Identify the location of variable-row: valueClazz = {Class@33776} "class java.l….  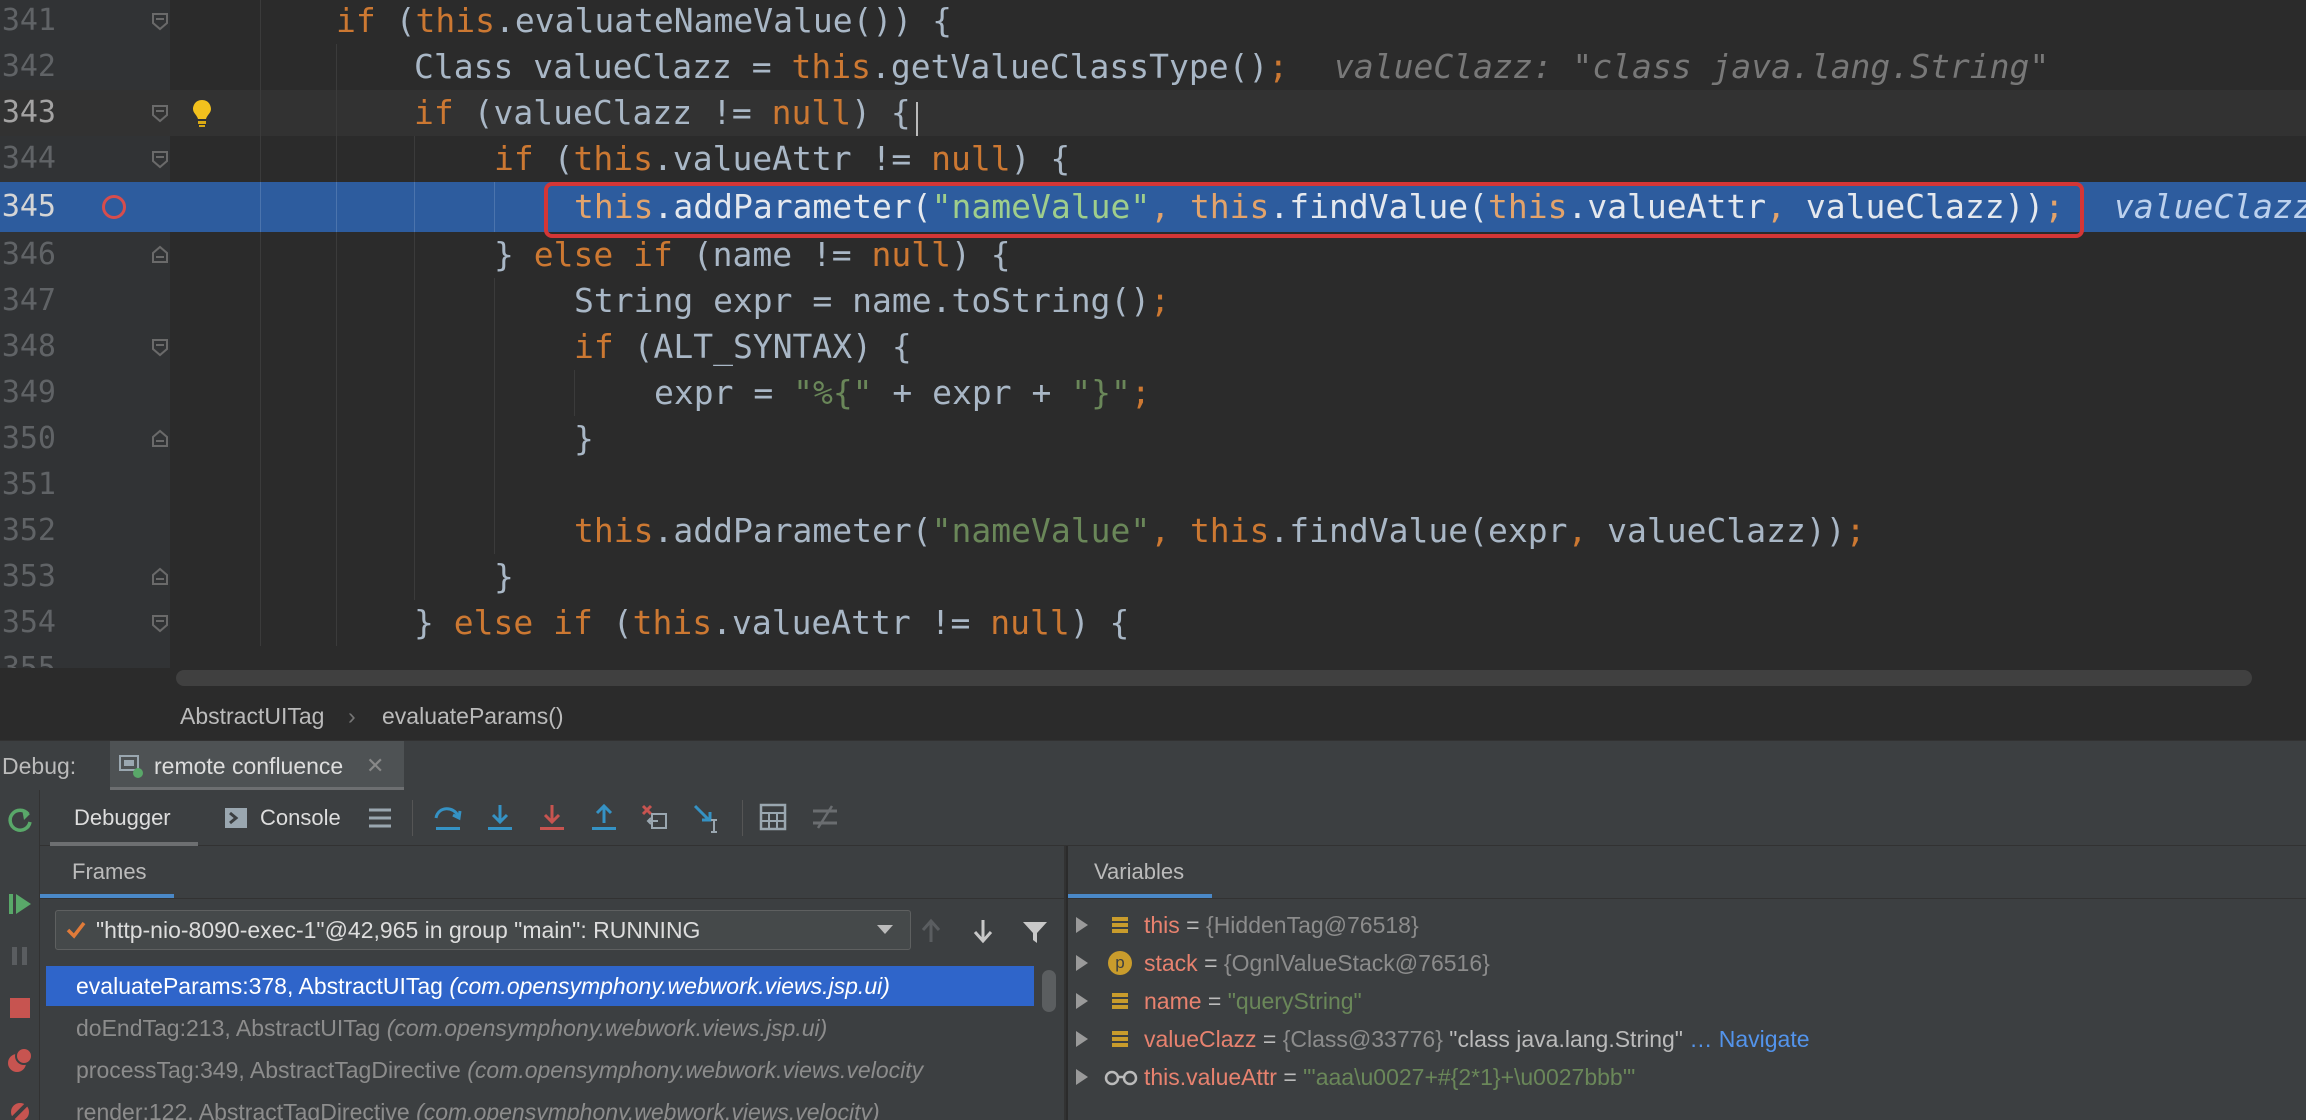
(1687, 1039).